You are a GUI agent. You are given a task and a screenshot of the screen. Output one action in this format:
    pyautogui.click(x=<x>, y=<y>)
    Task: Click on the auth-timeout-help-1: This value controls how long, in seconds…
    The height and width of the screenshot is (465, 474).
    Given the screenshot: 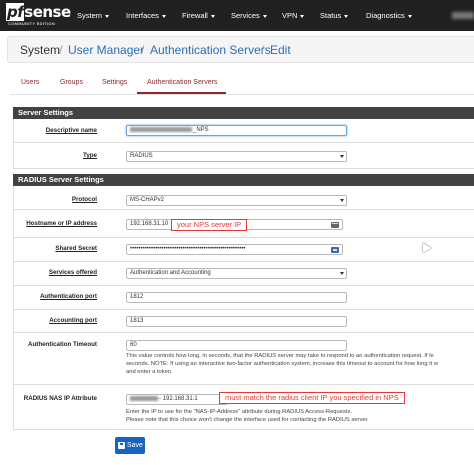 What is the action you would take?
    pyautogui.click(x=280, y=356)
    